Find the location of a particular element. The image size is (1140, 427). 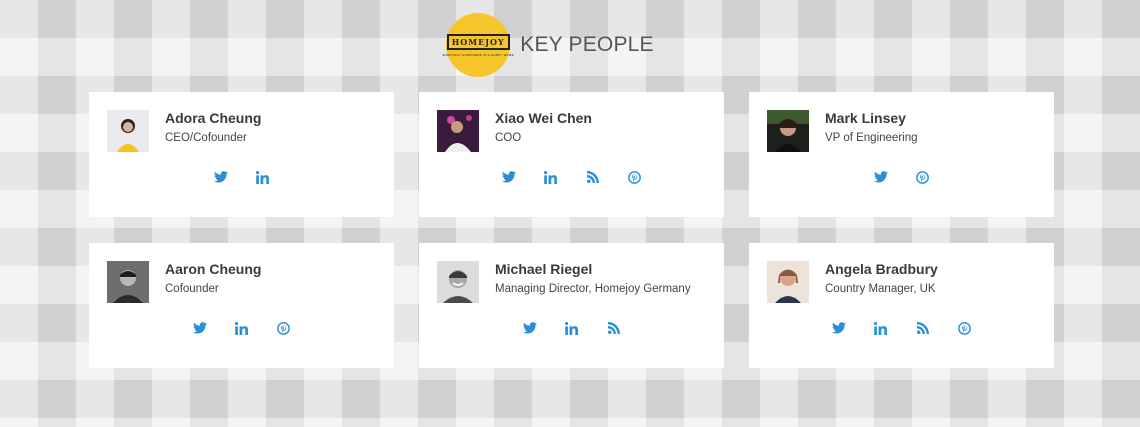

person-card: Aaron Cheung Cofounder is located at coordinates (241, 305).